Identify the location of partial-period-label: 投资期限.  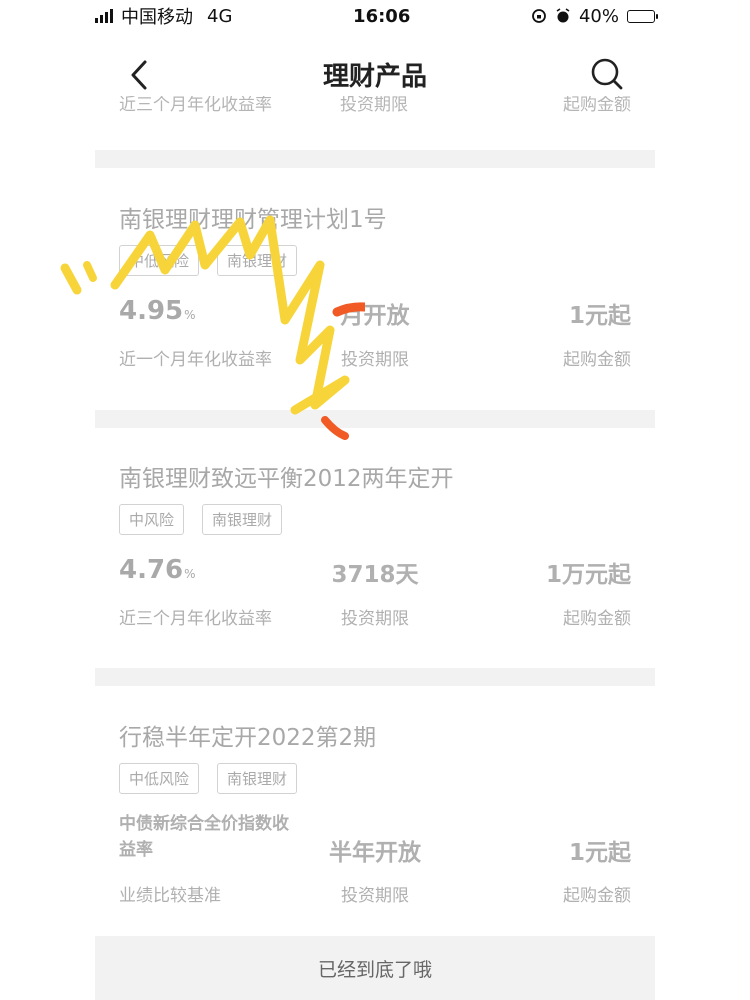
(374, 105).